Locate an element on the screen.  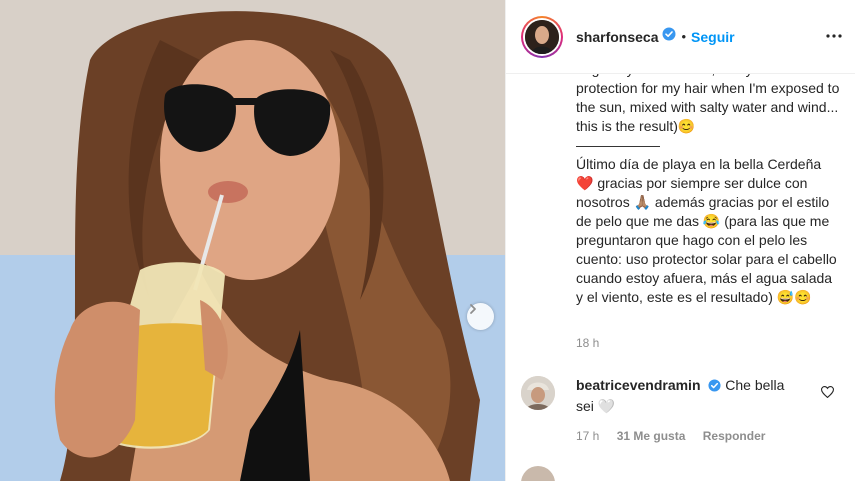
post-username: sharfonseca is located at coordinates (617, 37).